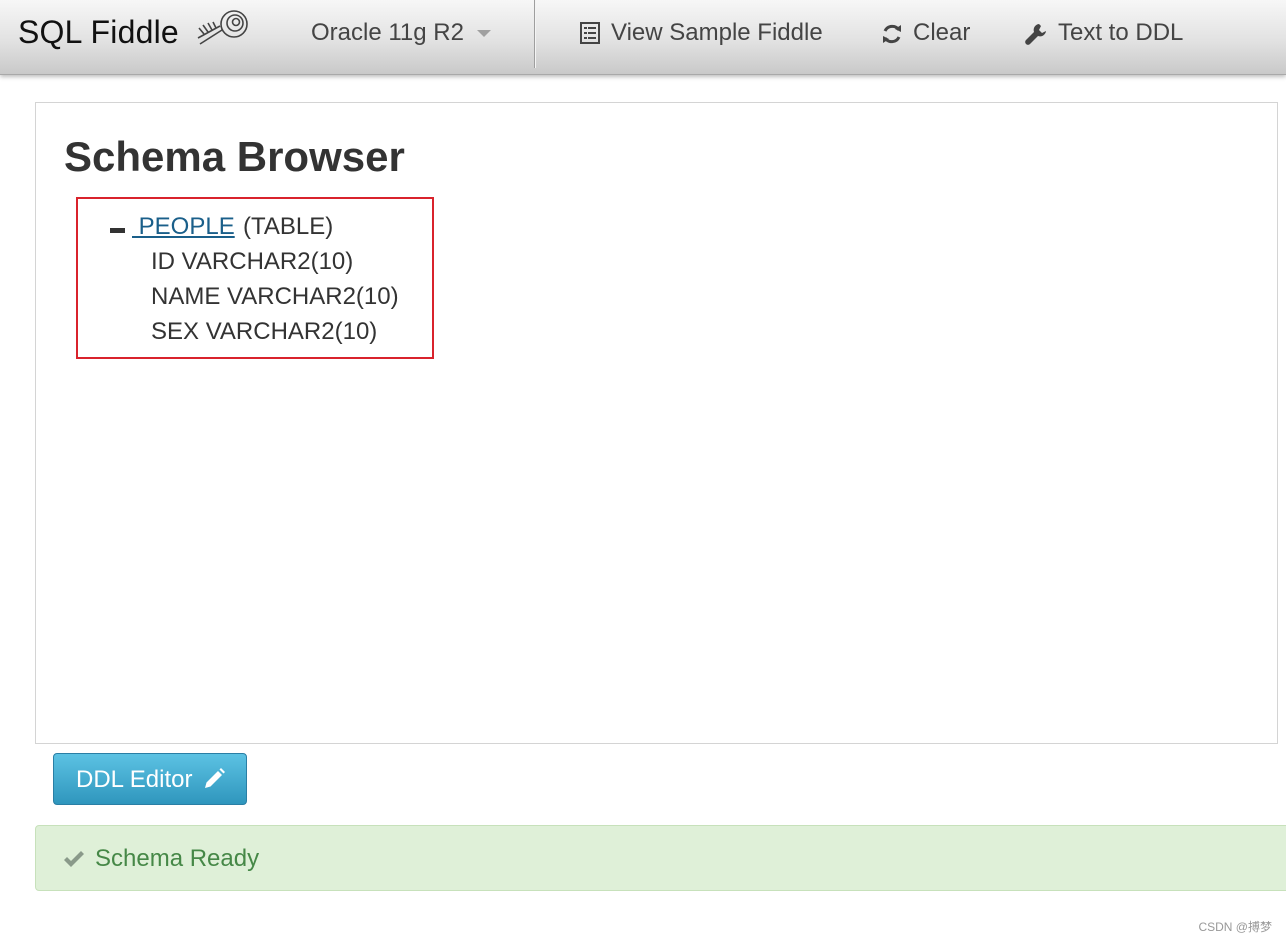  Describe the element at coordinates (134, 779) in the screenshot. I see `ddl-editor-label: DDL Editor` at that location.